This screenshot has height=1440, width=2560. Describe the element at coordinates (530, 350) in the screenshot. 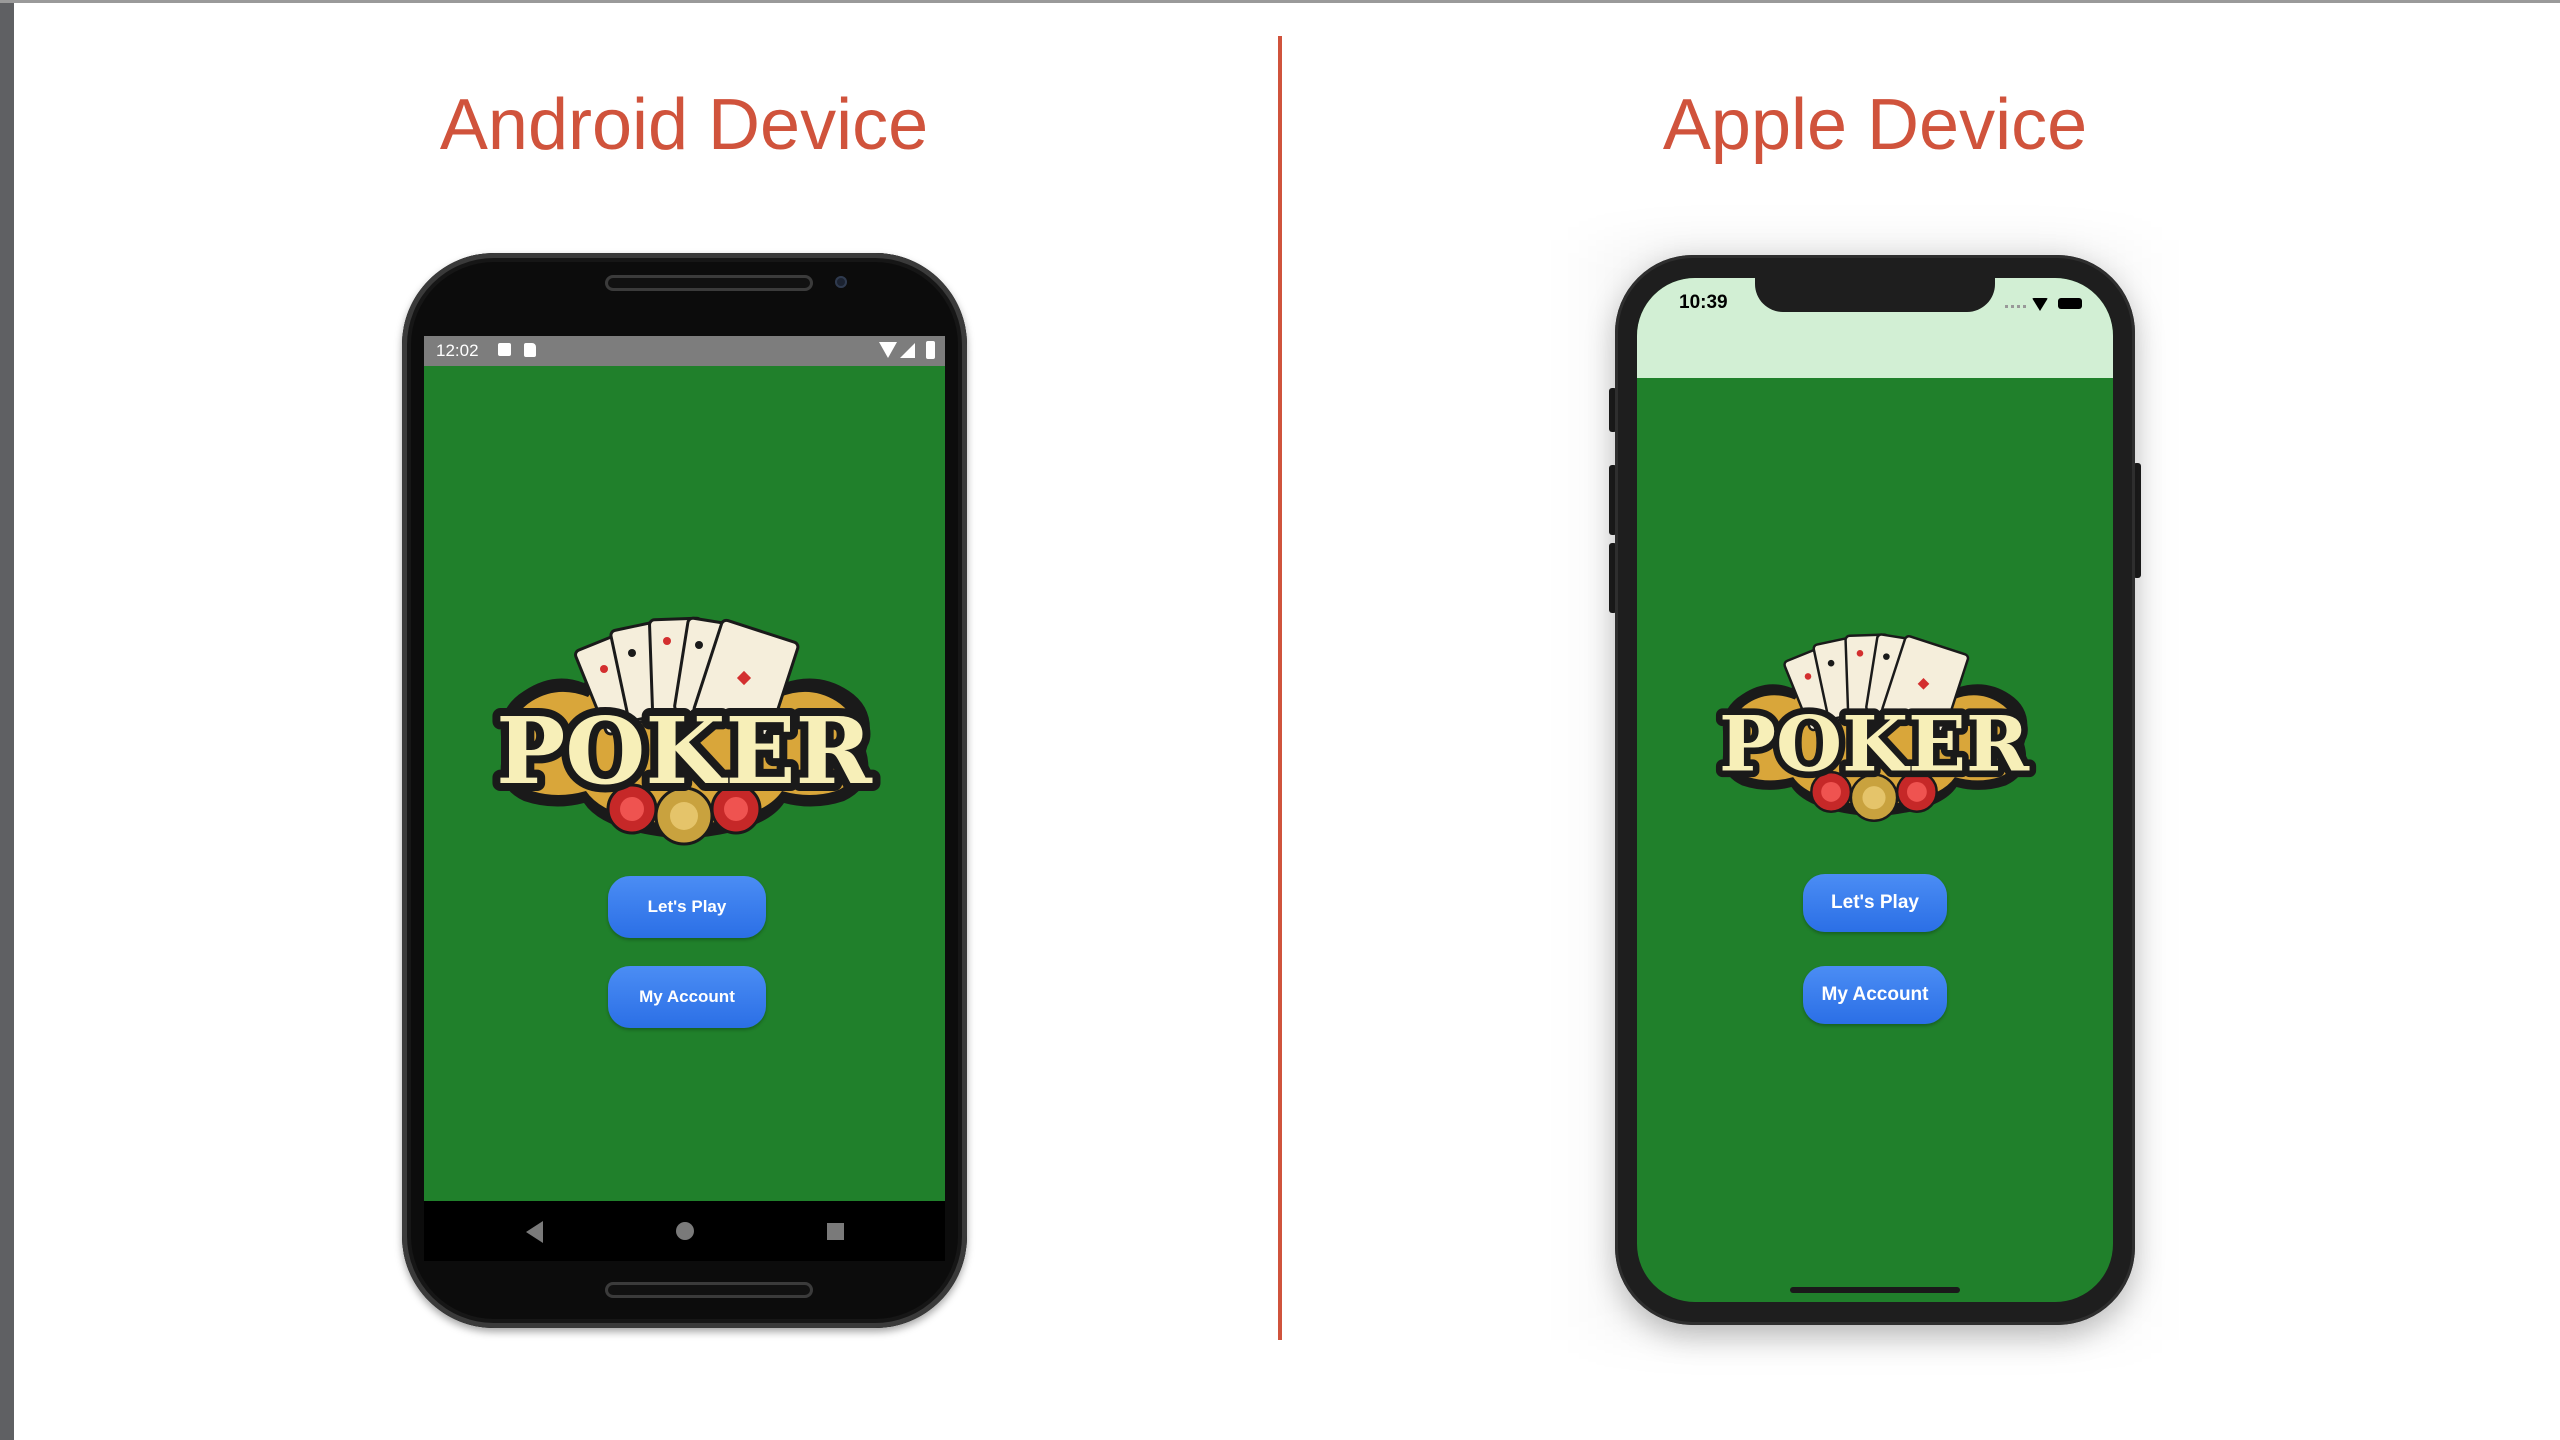

I see `sd-card-icon` at that location.